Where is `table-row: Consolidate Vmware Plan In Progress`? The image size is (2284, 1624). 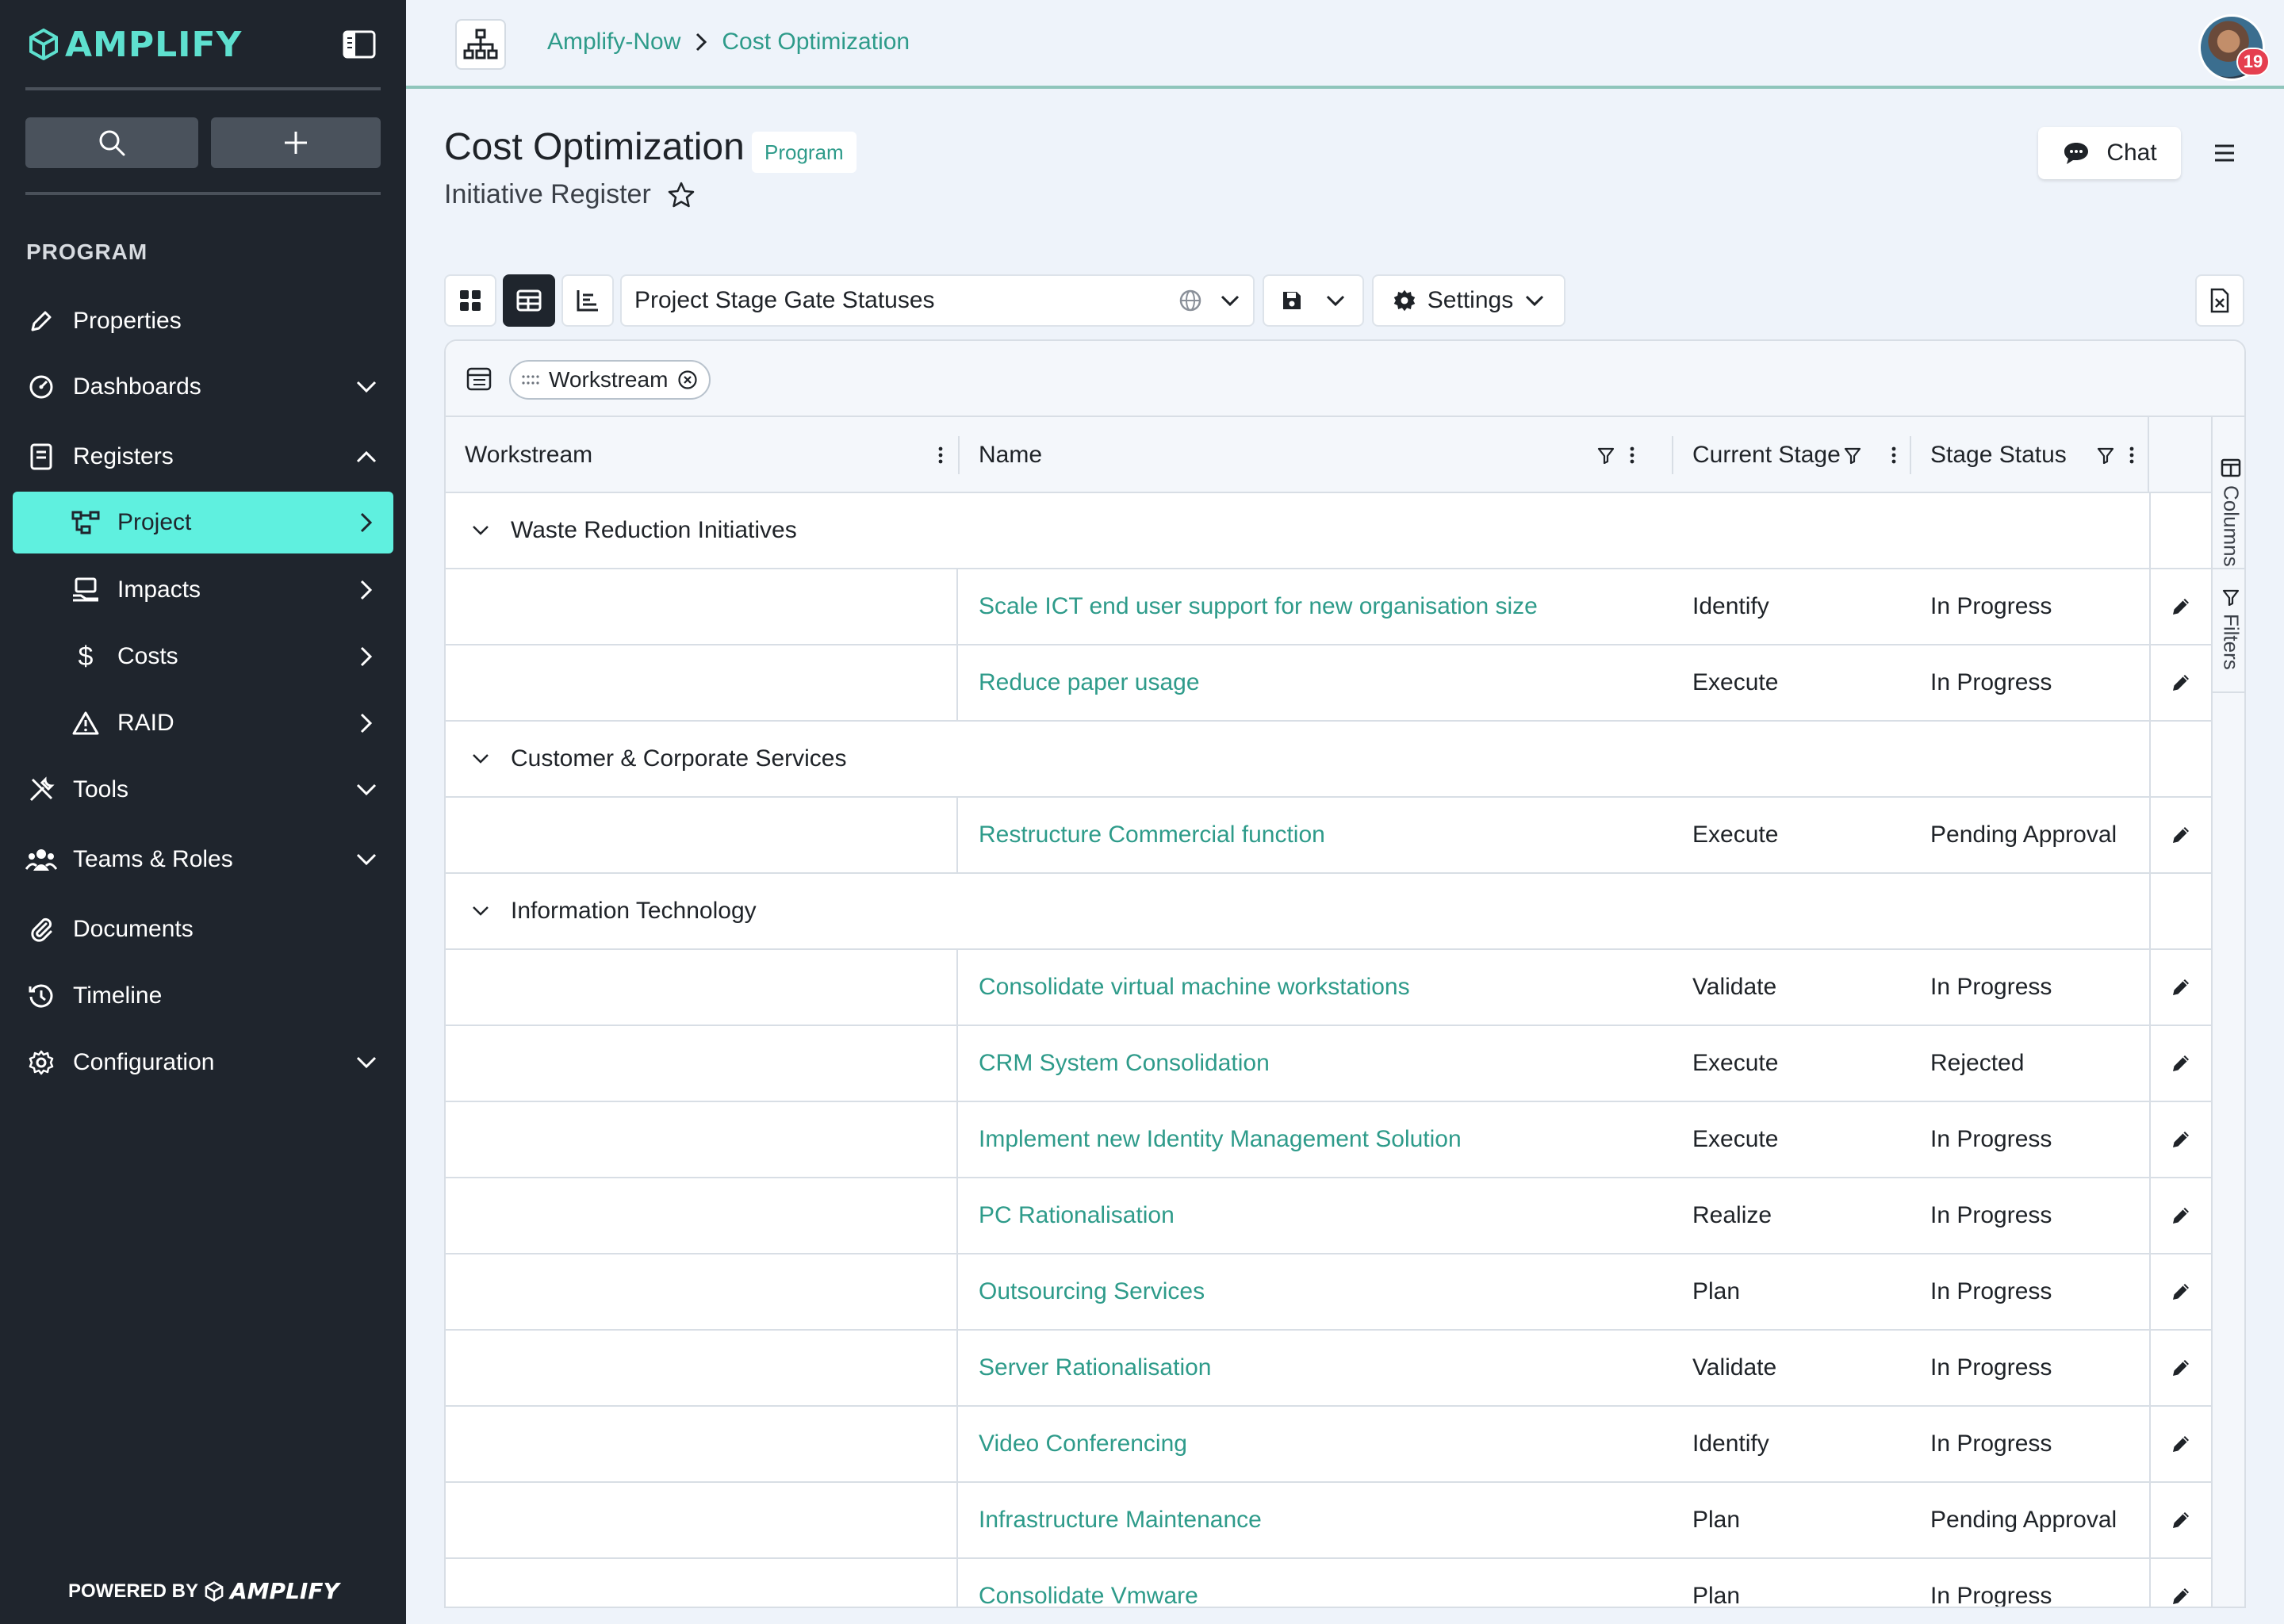
table-row: Consolidate Vmware Plan In Progress is located at coordinates (1328, 1583).